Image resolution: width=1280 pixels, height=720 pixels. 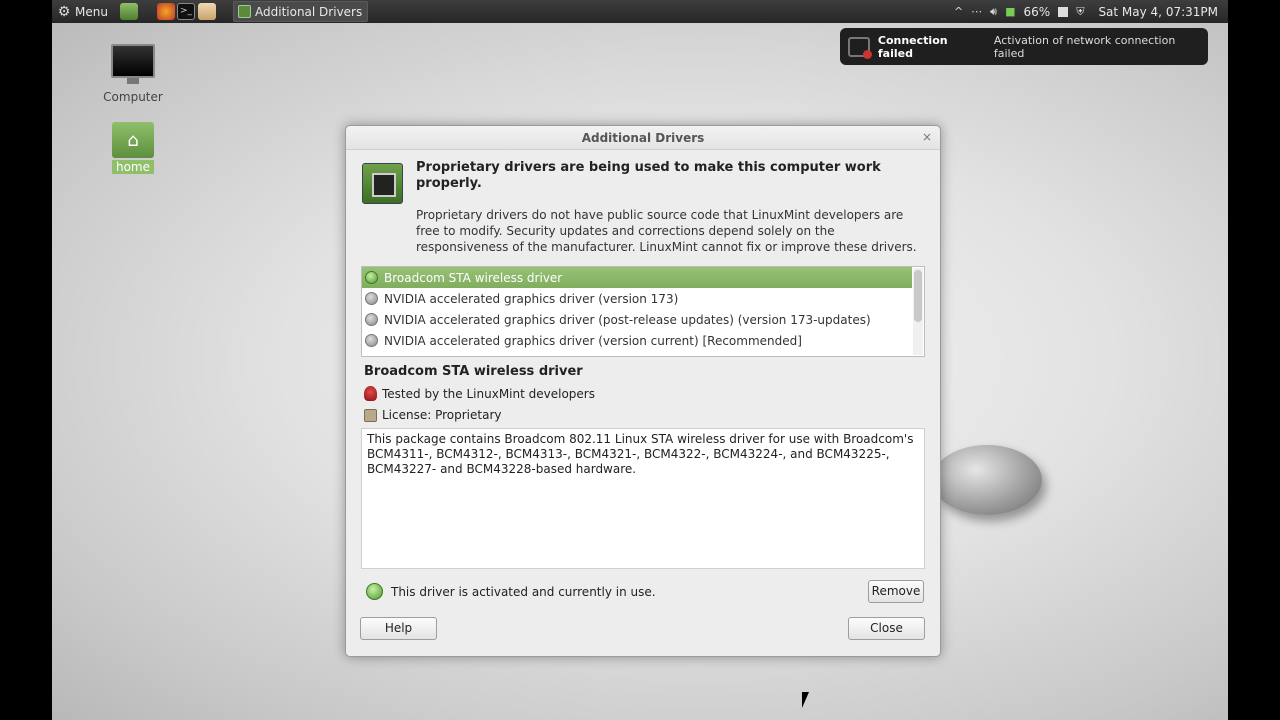 What do you see at coordinates (133, 97) in the screenshot?
I see `desktop-icon-label: Computer` at bounding box center [133, 97].